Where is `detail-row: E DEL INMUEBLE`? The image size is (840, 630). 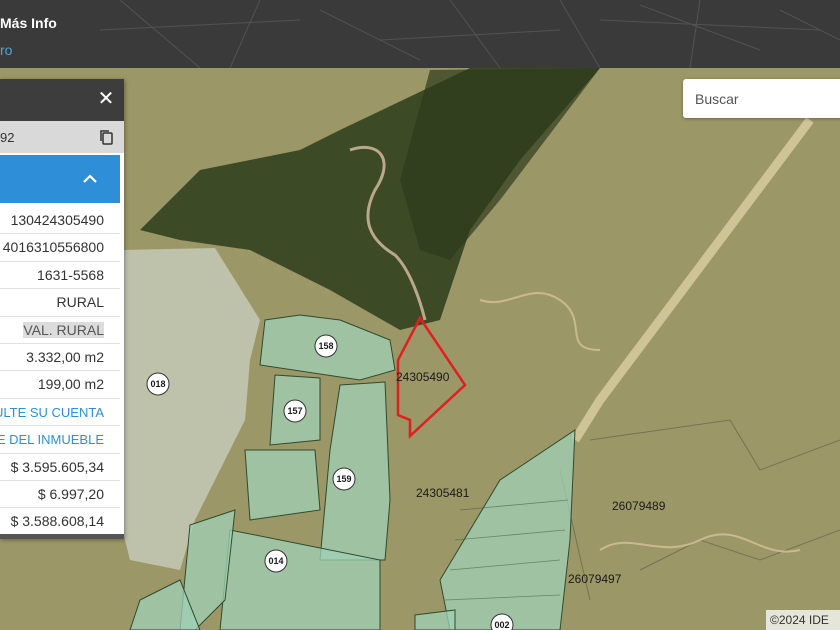
detail-row: E DEL INMUEBLE is located at coordinates (60, 440).